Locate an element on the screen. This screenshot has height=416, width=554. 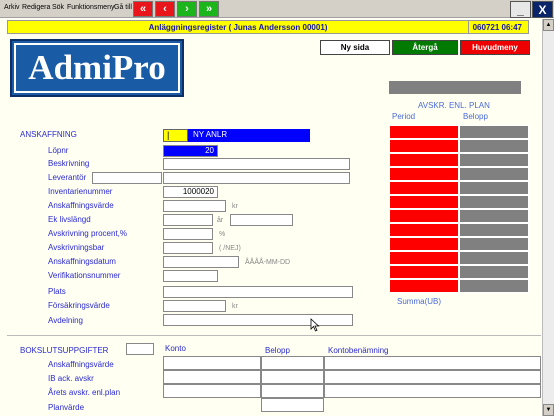
menu-arkiv: Arkiv is located at coordinates (12, 7).